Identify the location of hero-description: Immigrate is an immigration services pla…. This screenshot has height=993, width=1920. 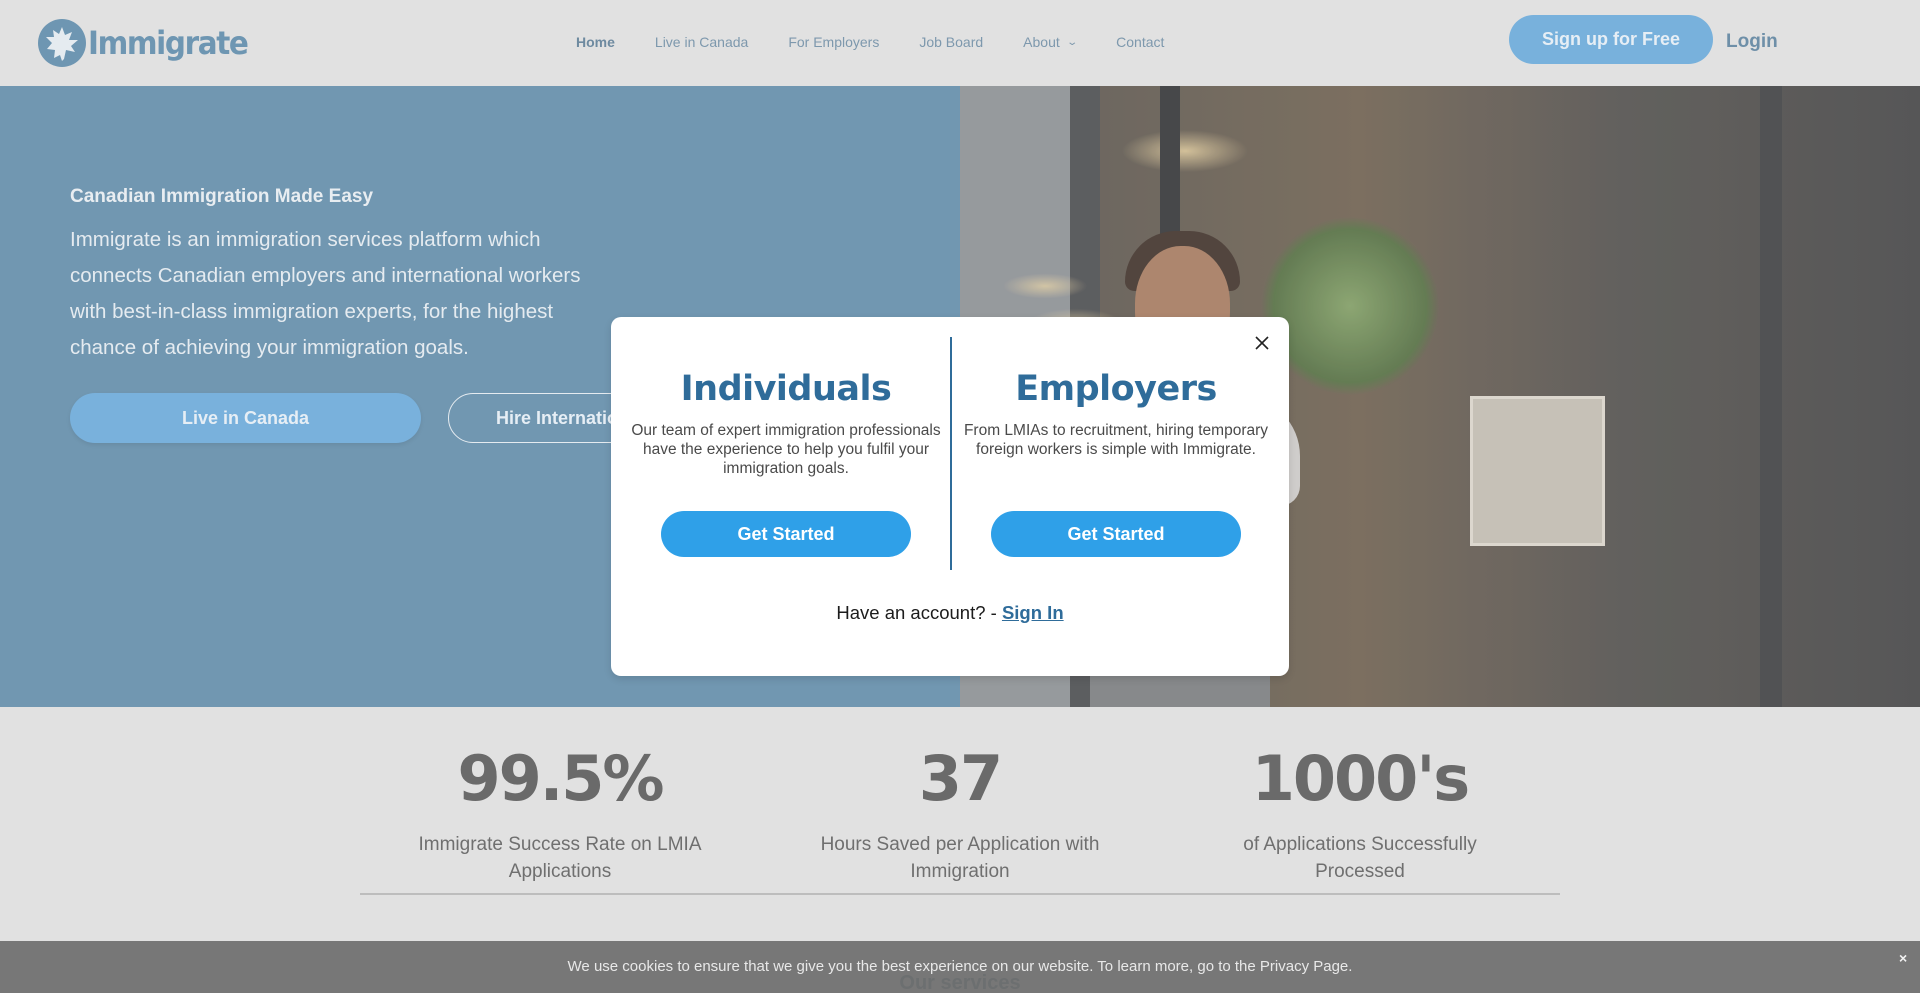
(325, 293).